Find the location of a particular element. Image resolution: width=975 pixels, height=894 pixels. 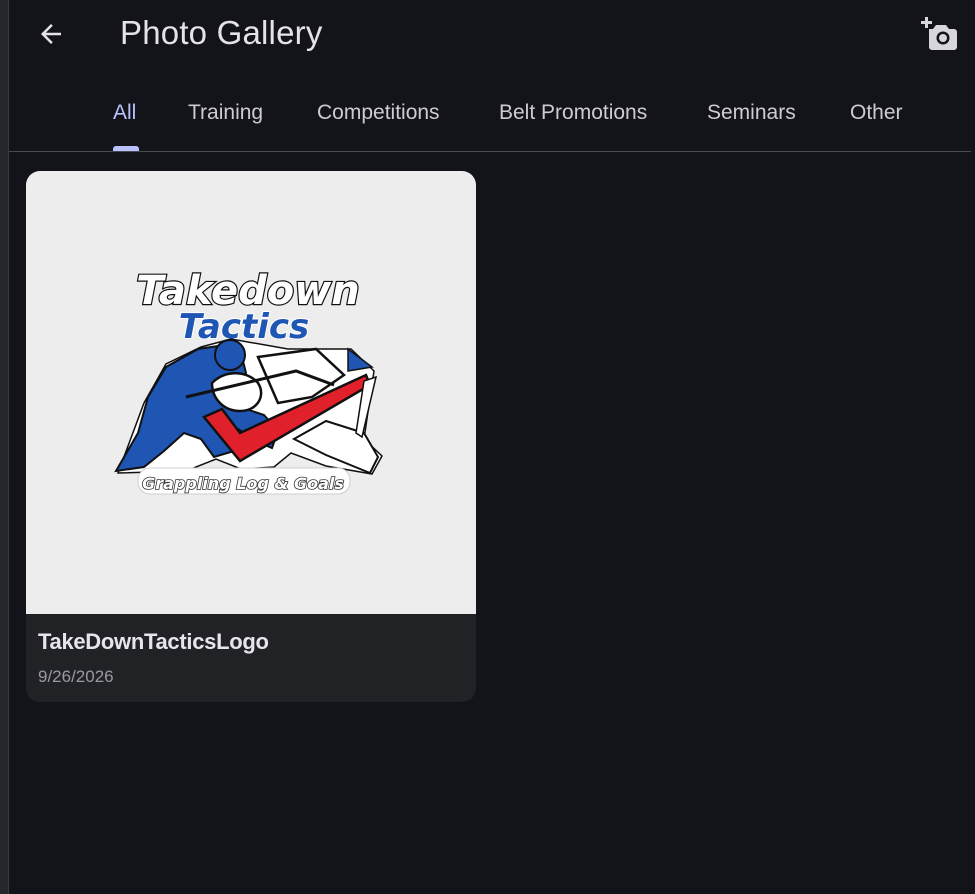

add-photo-camera-icon is located at coordinates (939, 33).